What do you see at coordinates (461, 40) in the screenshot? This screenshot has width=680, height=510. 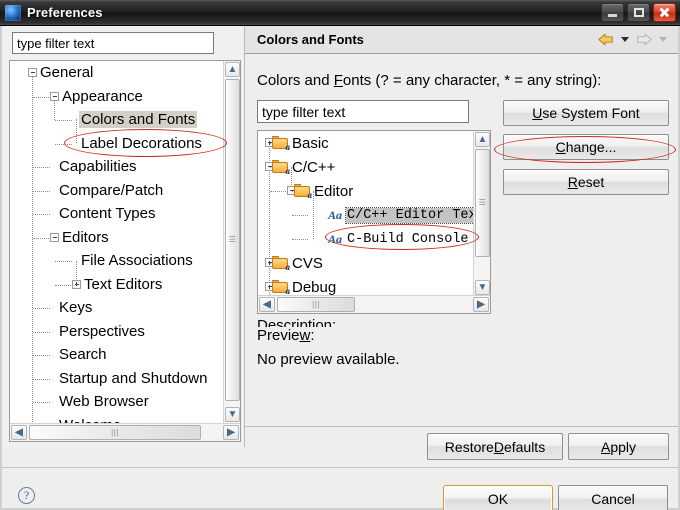 I see `page-header: Colors and Fonts` at bounding box center [461, 40].